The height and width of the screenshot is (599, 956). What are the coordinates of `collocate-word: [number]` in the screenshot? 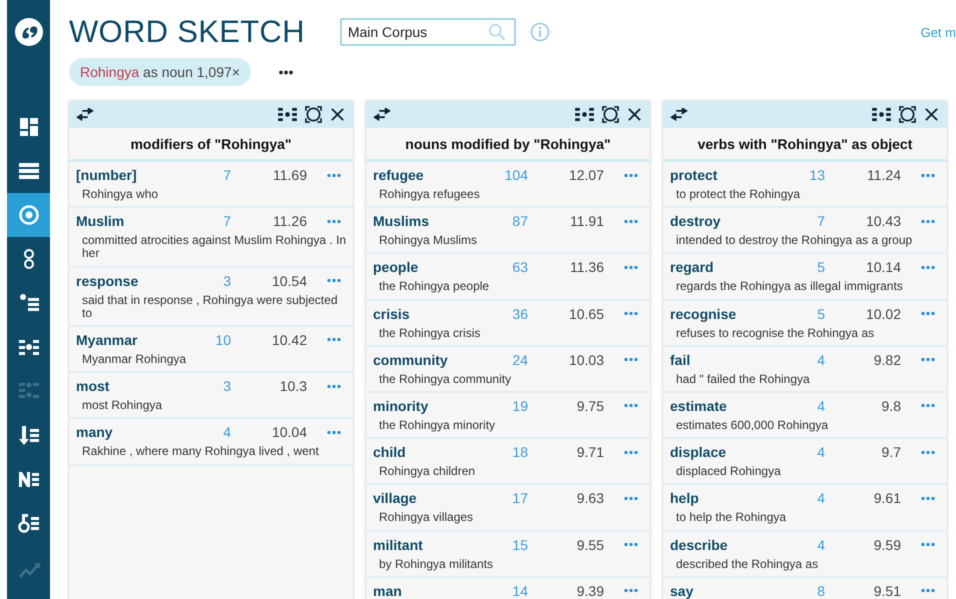 It's located at (132, 175).